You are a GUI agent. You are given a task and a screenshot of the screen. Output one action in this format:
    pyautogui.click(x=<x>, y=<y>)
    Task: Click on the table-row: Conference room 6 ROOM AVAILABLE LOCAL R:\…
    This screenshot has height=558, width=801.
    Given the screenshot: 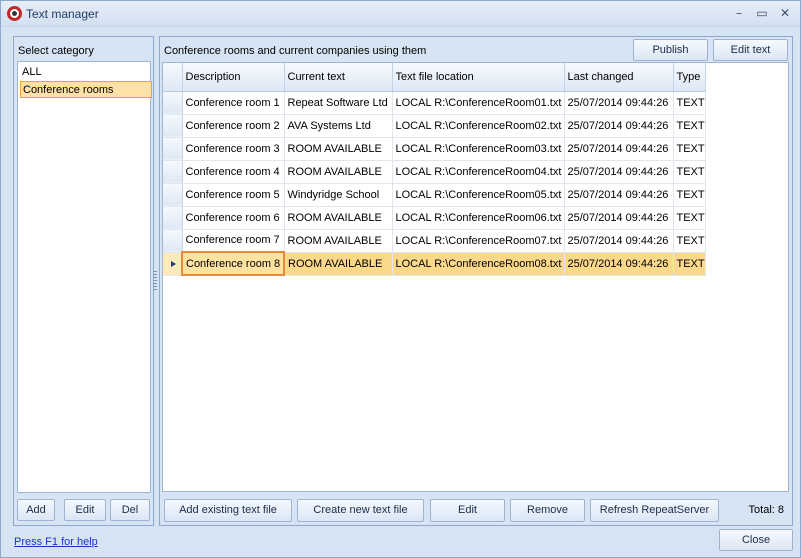 What is the action you would take?
    pyautogui.click(x=434, y=218)
    